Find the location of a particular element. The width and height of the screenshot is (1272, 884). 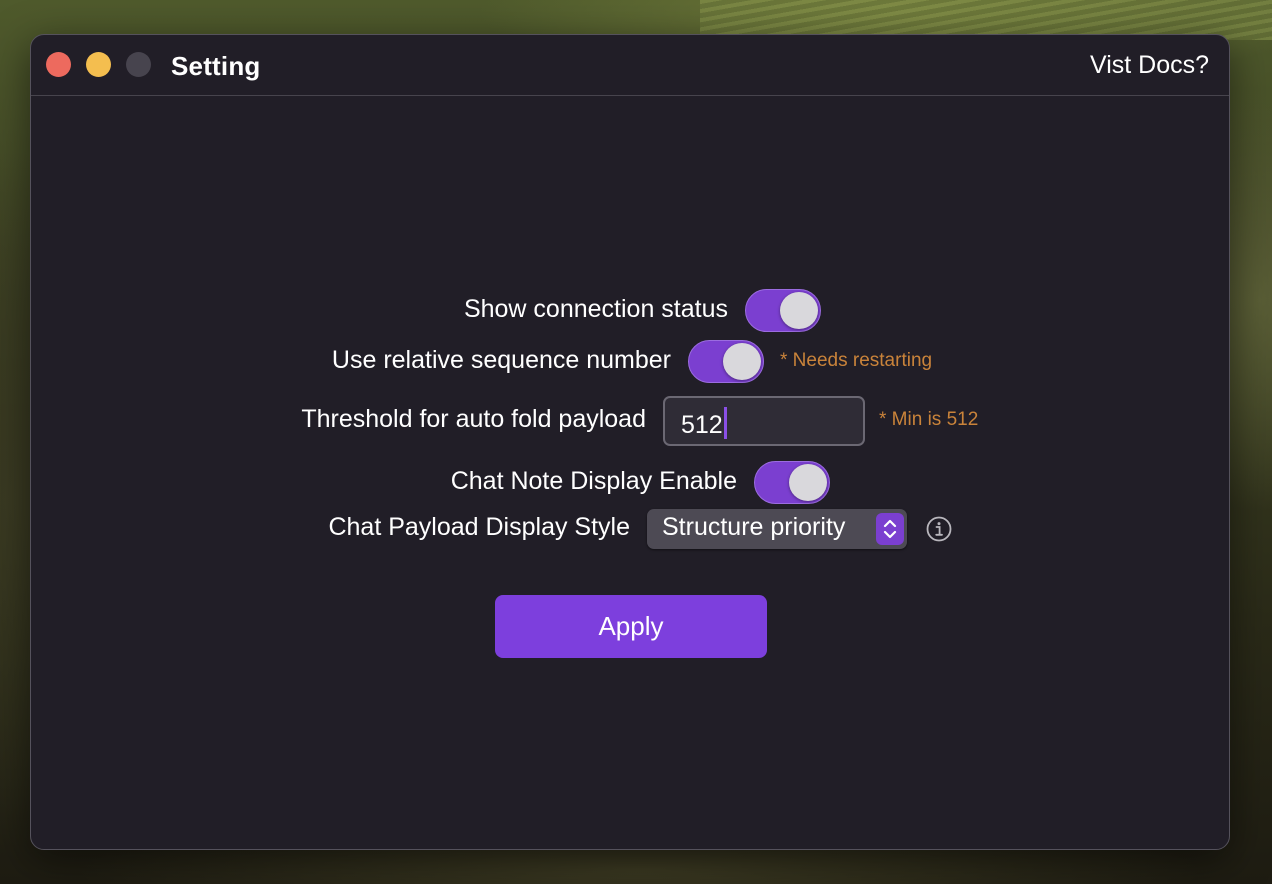

chat-note-display-label: Chat Note Display Enable is located at coordinates (593, 481).